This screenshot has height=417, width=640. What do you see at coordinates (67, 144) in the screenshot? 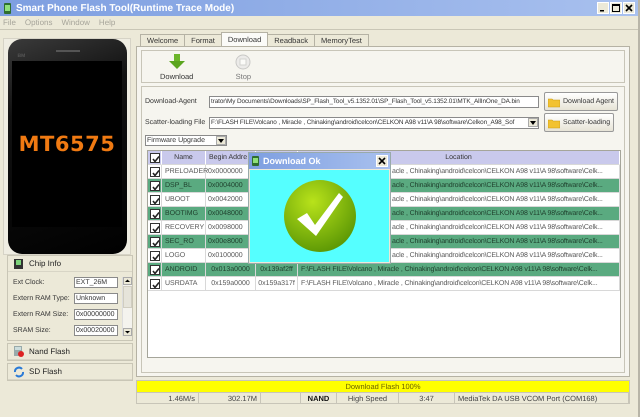
I see `chip-label: MT6575` at bounding box center [67, 144].